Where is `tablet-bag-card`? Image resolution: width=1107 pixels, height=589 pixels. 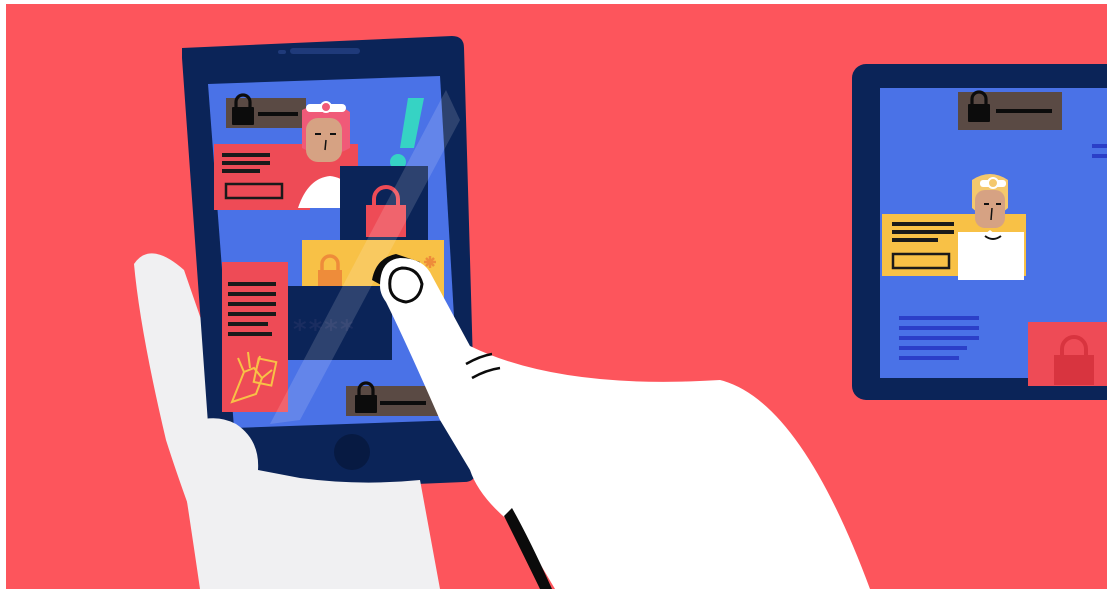 tablet-bag-card is located at coordinates (1067, 354).